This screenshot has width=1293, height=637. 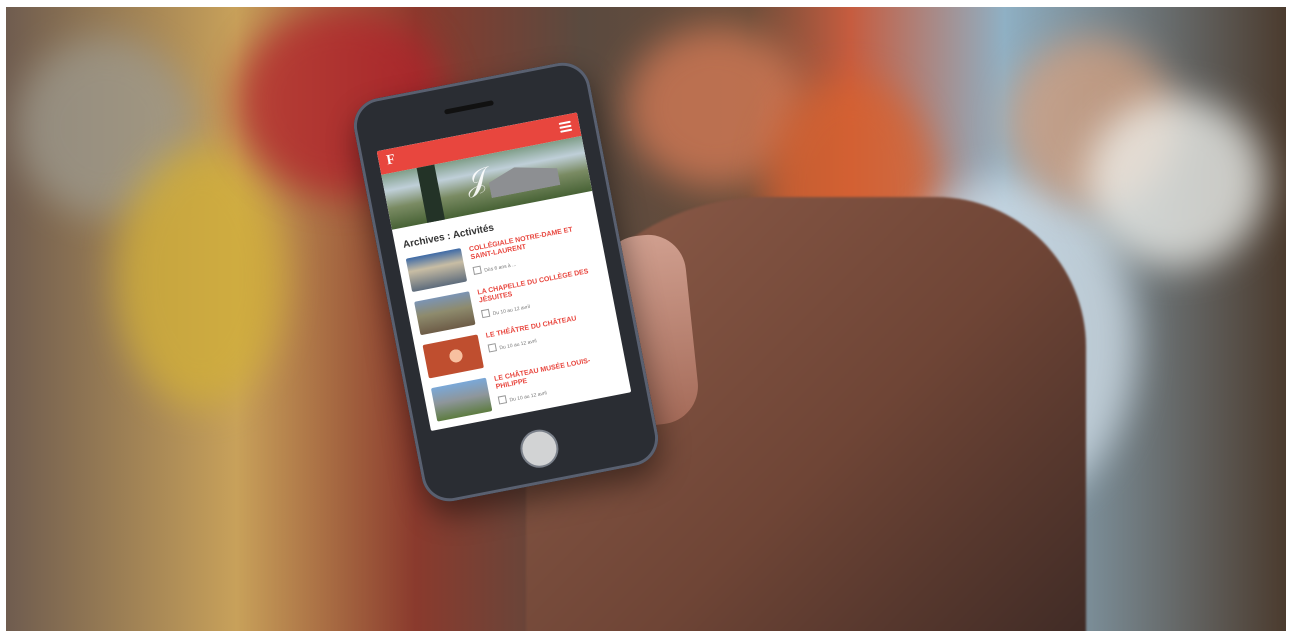 I want to click on phone-speaker, so click(x=469, y=107).